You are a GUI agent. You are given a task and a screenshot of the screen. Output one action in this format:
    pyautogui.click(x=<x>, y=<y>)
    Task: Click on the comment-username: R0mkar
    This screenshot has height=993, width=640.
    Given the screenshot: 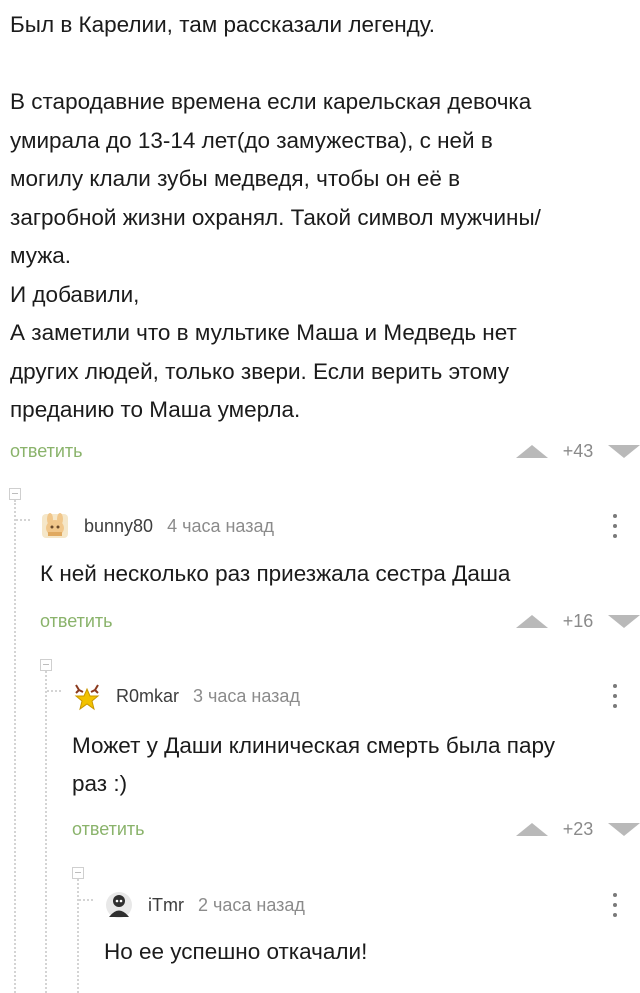 What is the action you would take?
    pyautogui.click(x=147, y=696)
    